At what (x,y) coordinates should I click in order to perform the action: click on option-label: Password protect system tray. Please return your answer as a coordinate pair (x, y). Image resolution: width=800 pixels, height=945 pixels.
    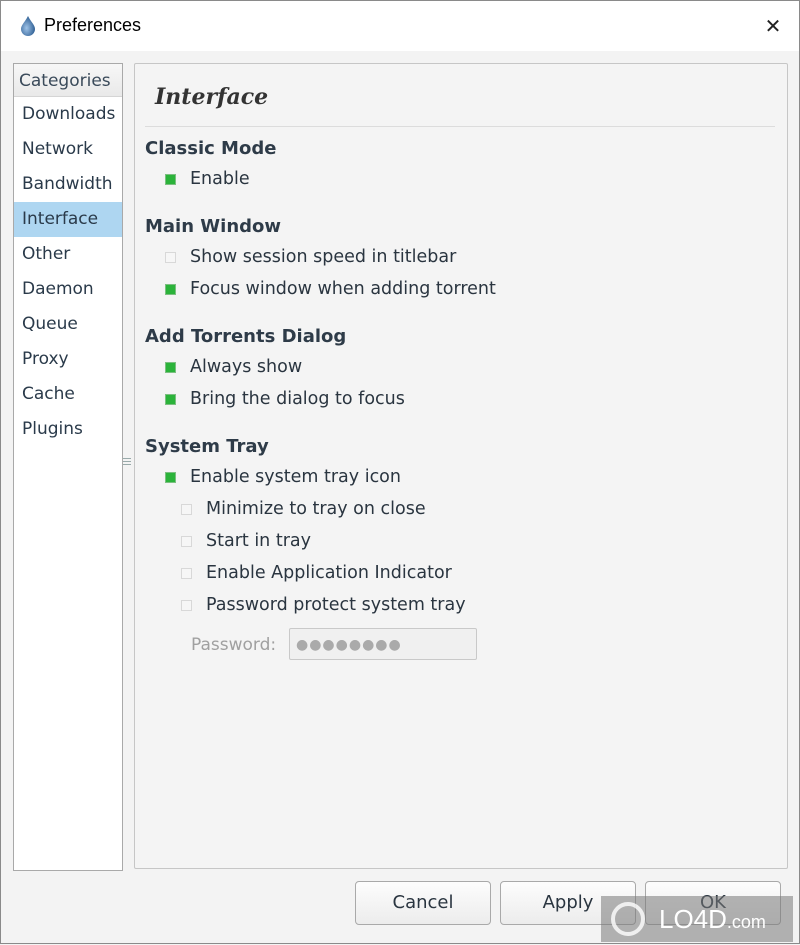
    Looking at the image, I should click on (336, 605).